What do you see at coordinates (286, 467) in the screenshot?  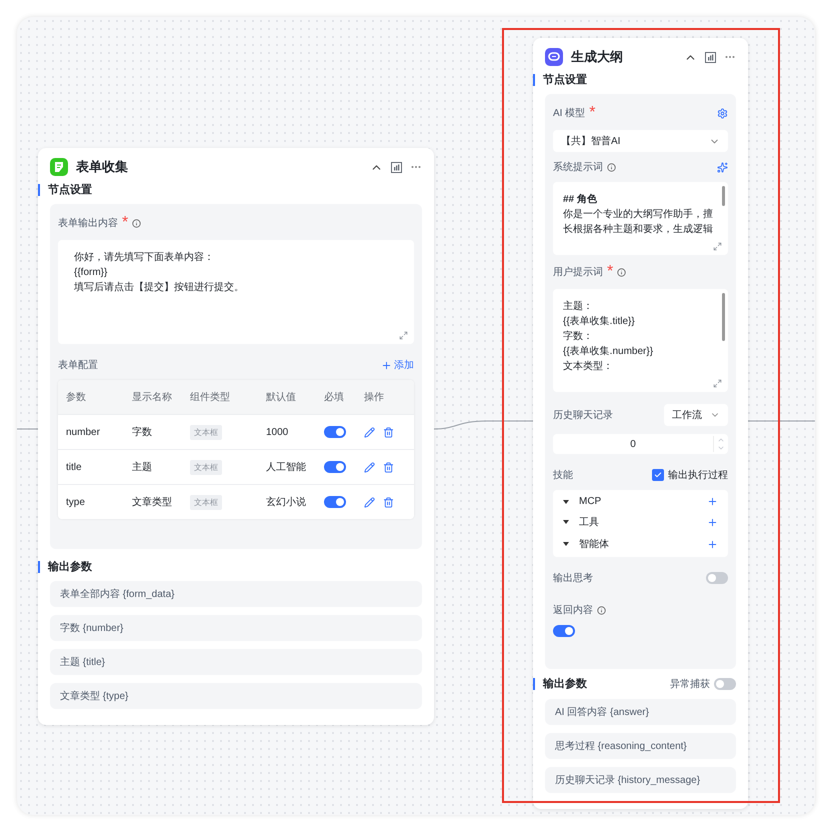 I see `table-cell-text: 人工智能` at bounding box center [286, 467].